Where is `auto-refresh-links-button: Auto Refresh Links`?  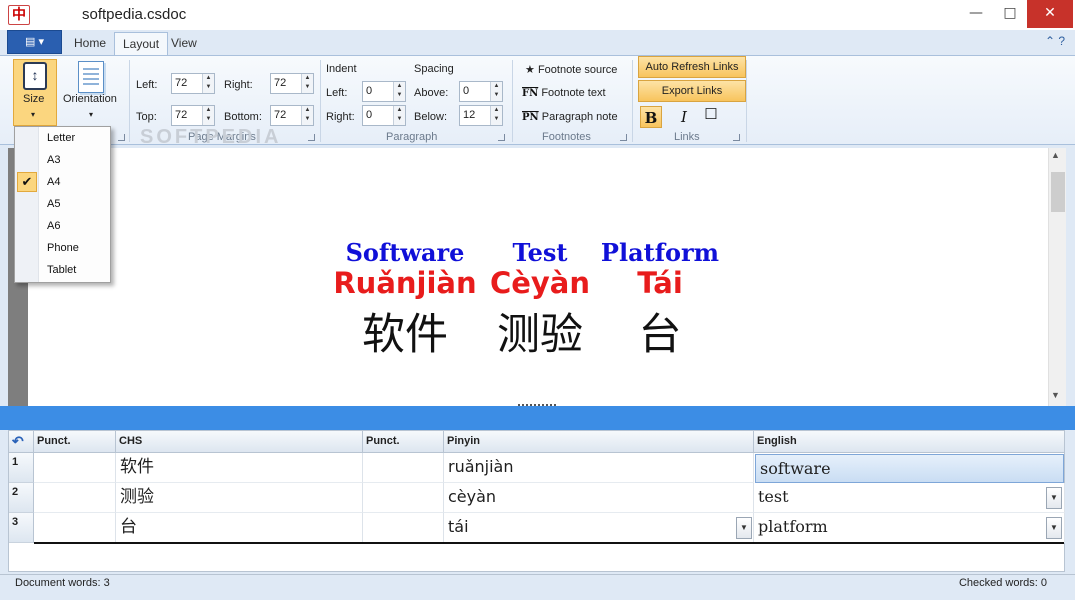
auto-refresh-links-button: Auto Refresh Links is located at coordinates (692, 67).